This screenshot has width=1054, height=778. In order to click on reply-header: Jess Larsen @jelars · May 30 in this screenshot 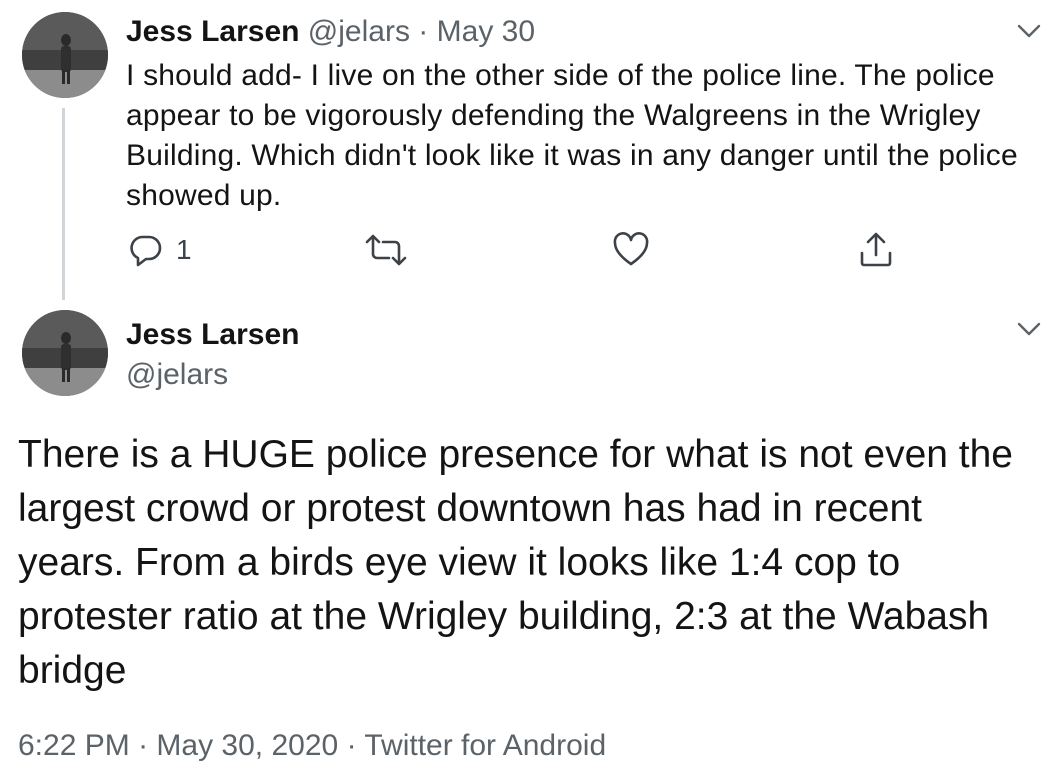, I will do `click(330, 32)`.